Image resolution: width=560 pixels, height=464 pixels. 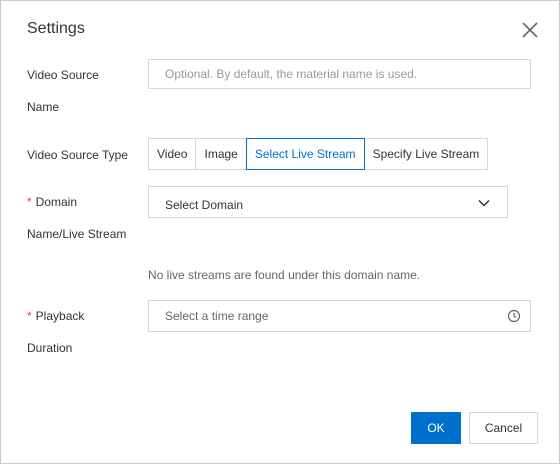 I want to click on close-icon, so click(x=530, y=30).